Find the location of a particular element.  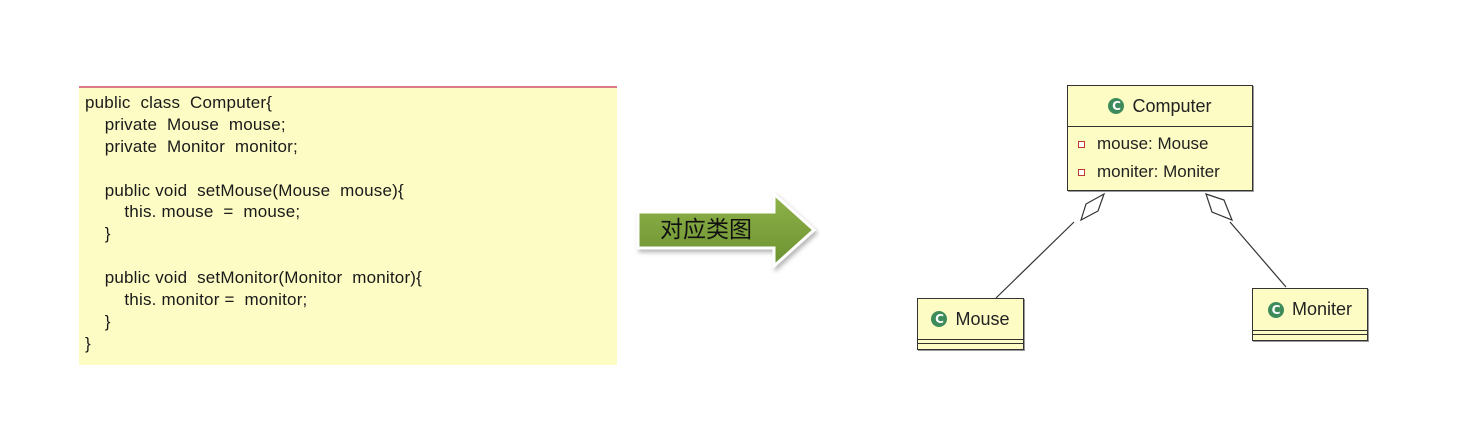

aggregation-diamond-mouse is located at coordinates (1092, 207).